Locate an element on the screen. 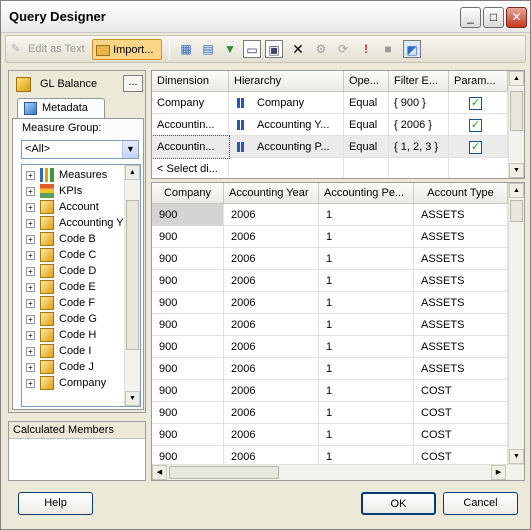  column-header-account-type: Account Type is located at coordinates (461, 193).